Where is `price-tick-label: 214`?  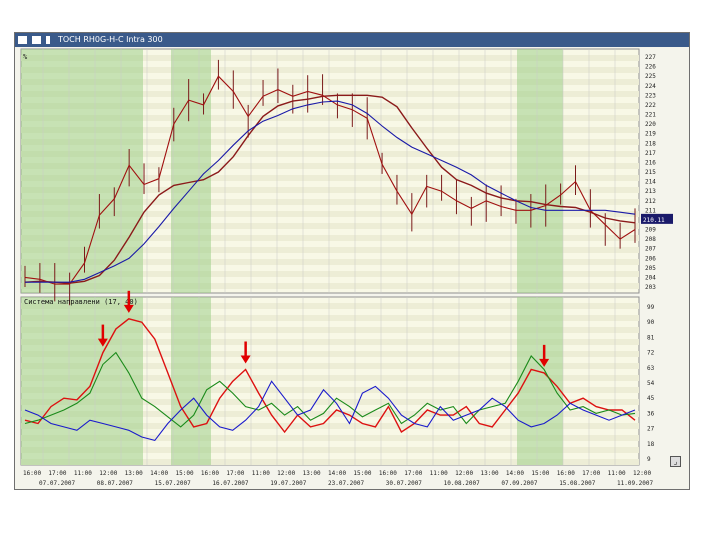
price-tick-label: 214 is located at coordinates (650, 182).